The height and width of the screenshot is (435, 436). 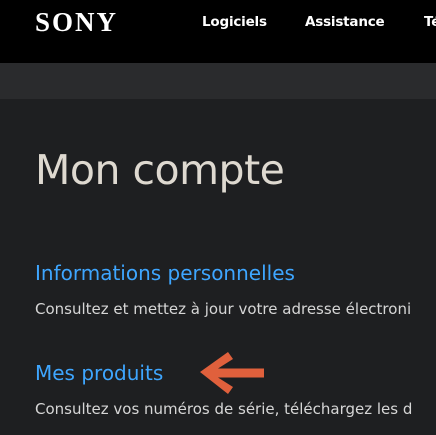 What do you see at coordinates (218, 31) in the screenshot?
I see `top-navigation-bar: SONY Logiciels Assistance Té` at bounding box center [218, 31].